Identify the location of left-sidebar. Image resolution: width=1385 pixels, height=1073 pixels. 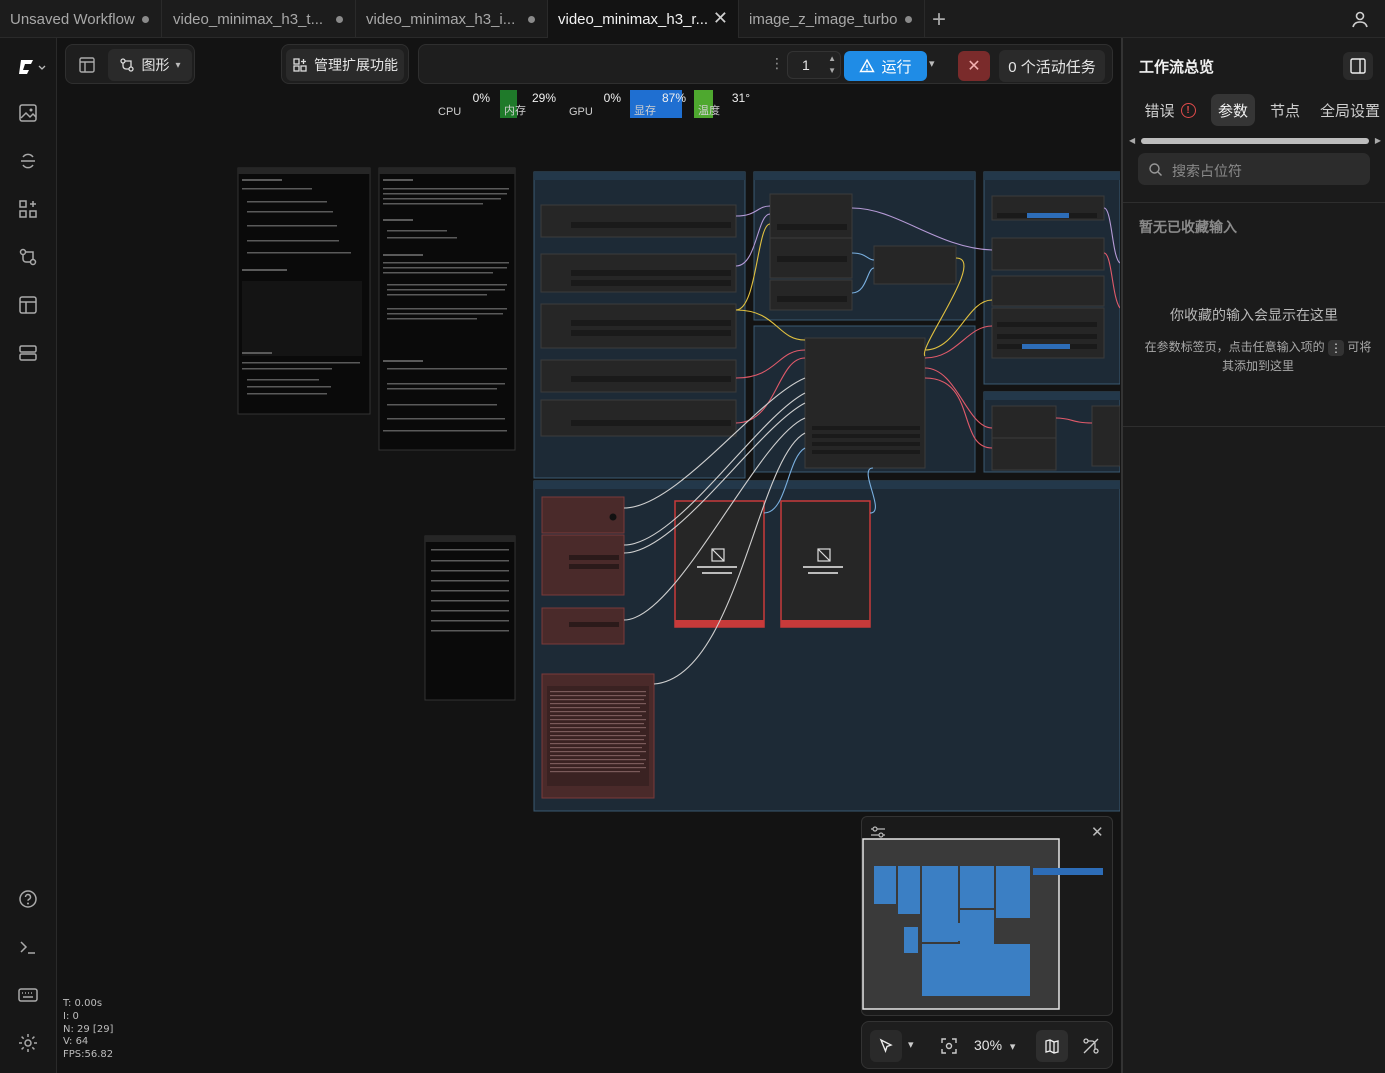
(28, 555).